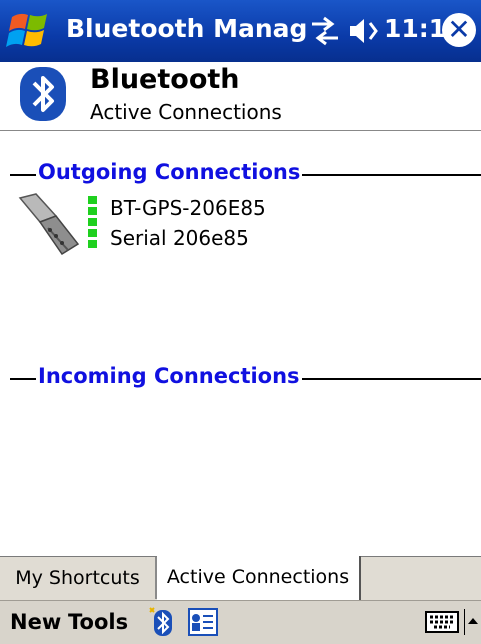  Describe the element at coordinates (93, 223) in the screenshot. I see `signal-strength-icon` at that location.